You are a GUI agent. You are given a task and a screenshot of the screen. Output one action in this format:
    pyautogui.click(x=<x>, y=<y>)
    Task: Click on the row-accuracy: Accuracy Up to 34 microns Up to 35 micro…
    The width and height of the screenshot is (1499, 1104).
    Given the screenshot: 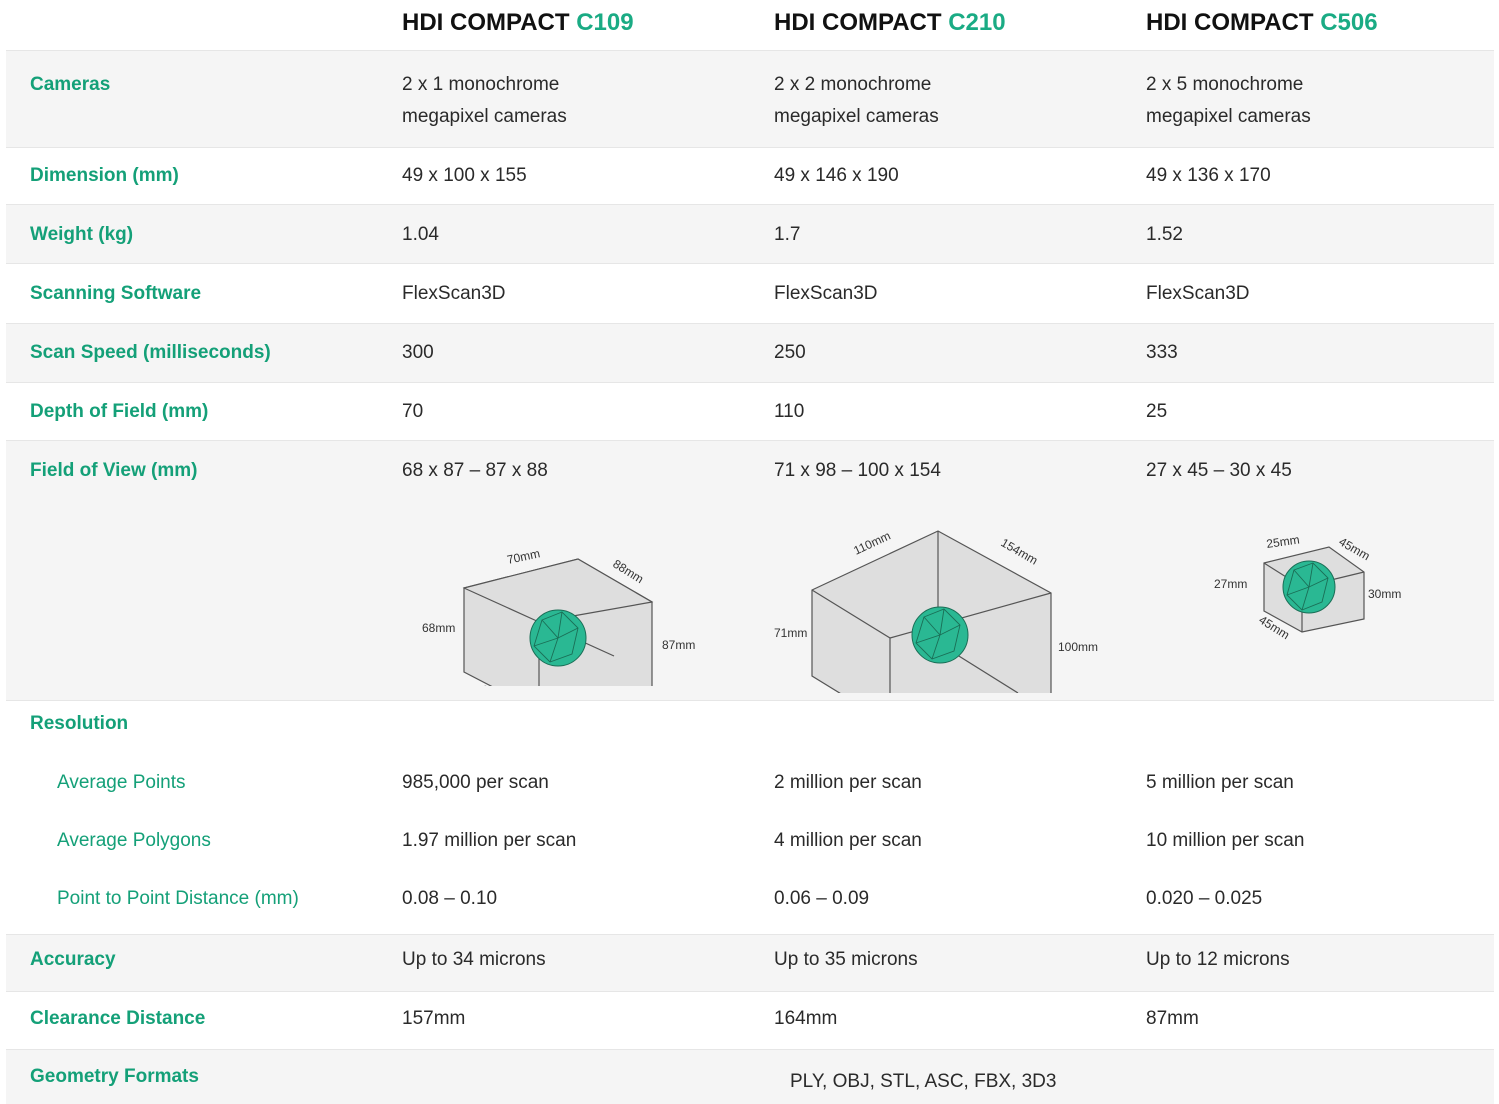 What is the action you would take?
    pyautogui.click(x=750, y=962)
    